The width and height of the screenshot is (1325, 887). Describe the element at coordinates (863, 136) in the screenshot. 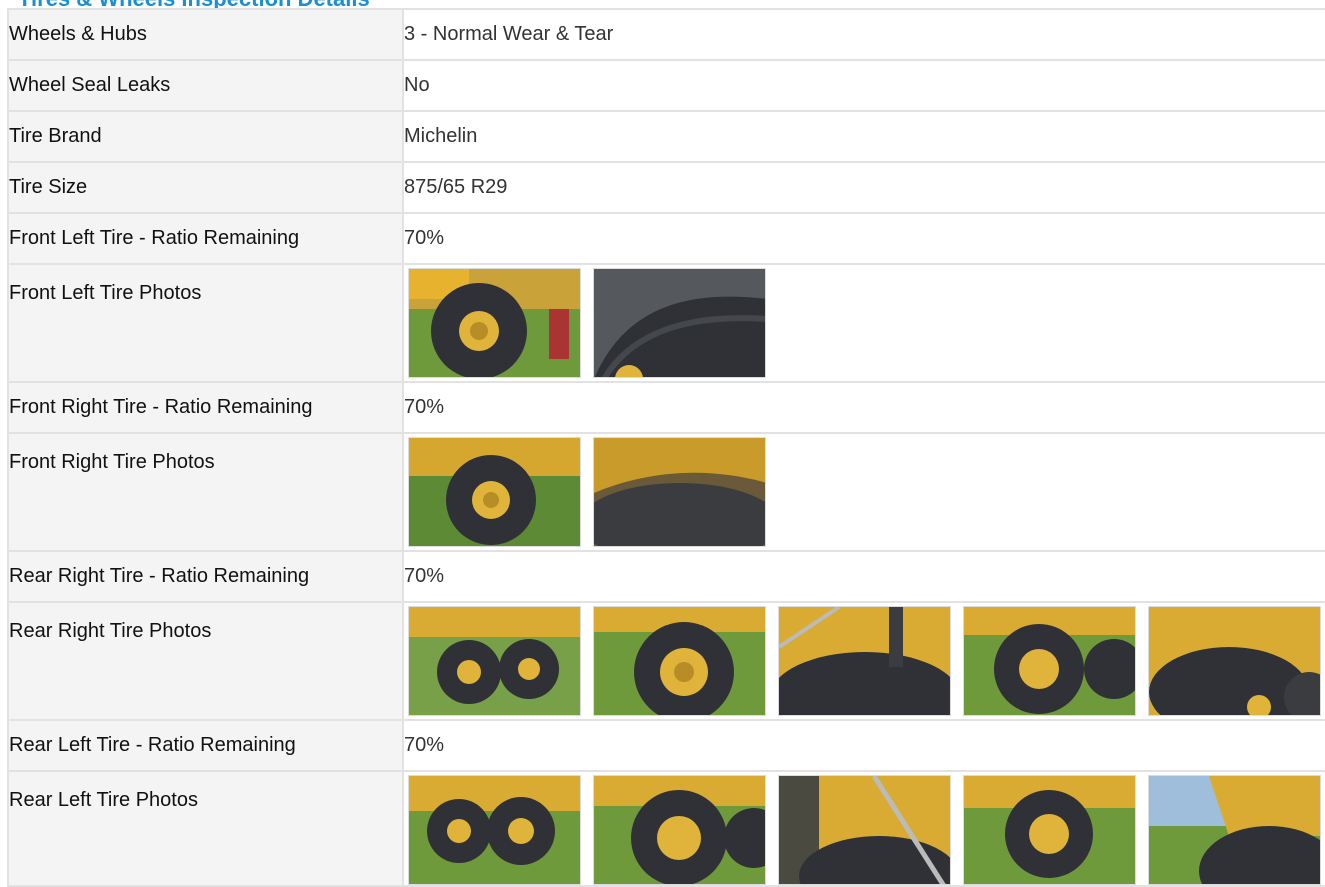

I see `row-value: Michelin` at that location.